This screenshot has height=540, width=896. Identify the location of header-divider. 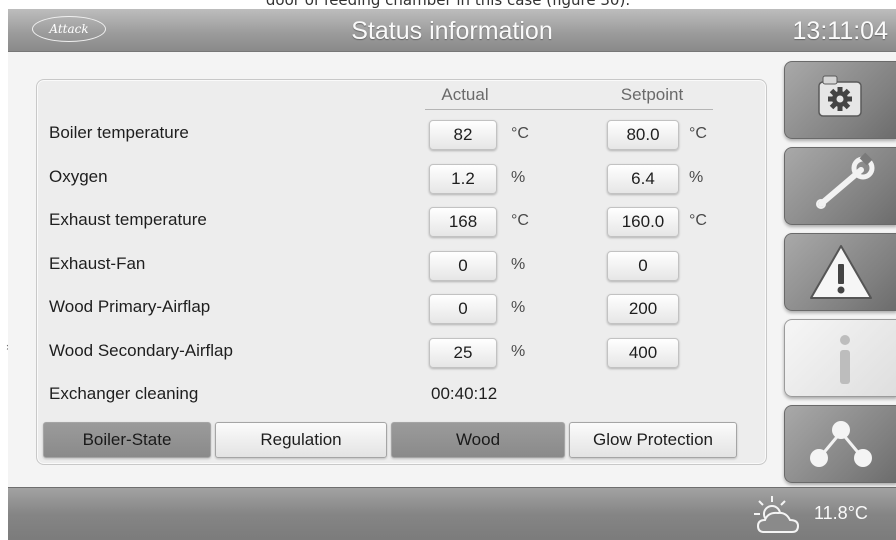
(569, 109).